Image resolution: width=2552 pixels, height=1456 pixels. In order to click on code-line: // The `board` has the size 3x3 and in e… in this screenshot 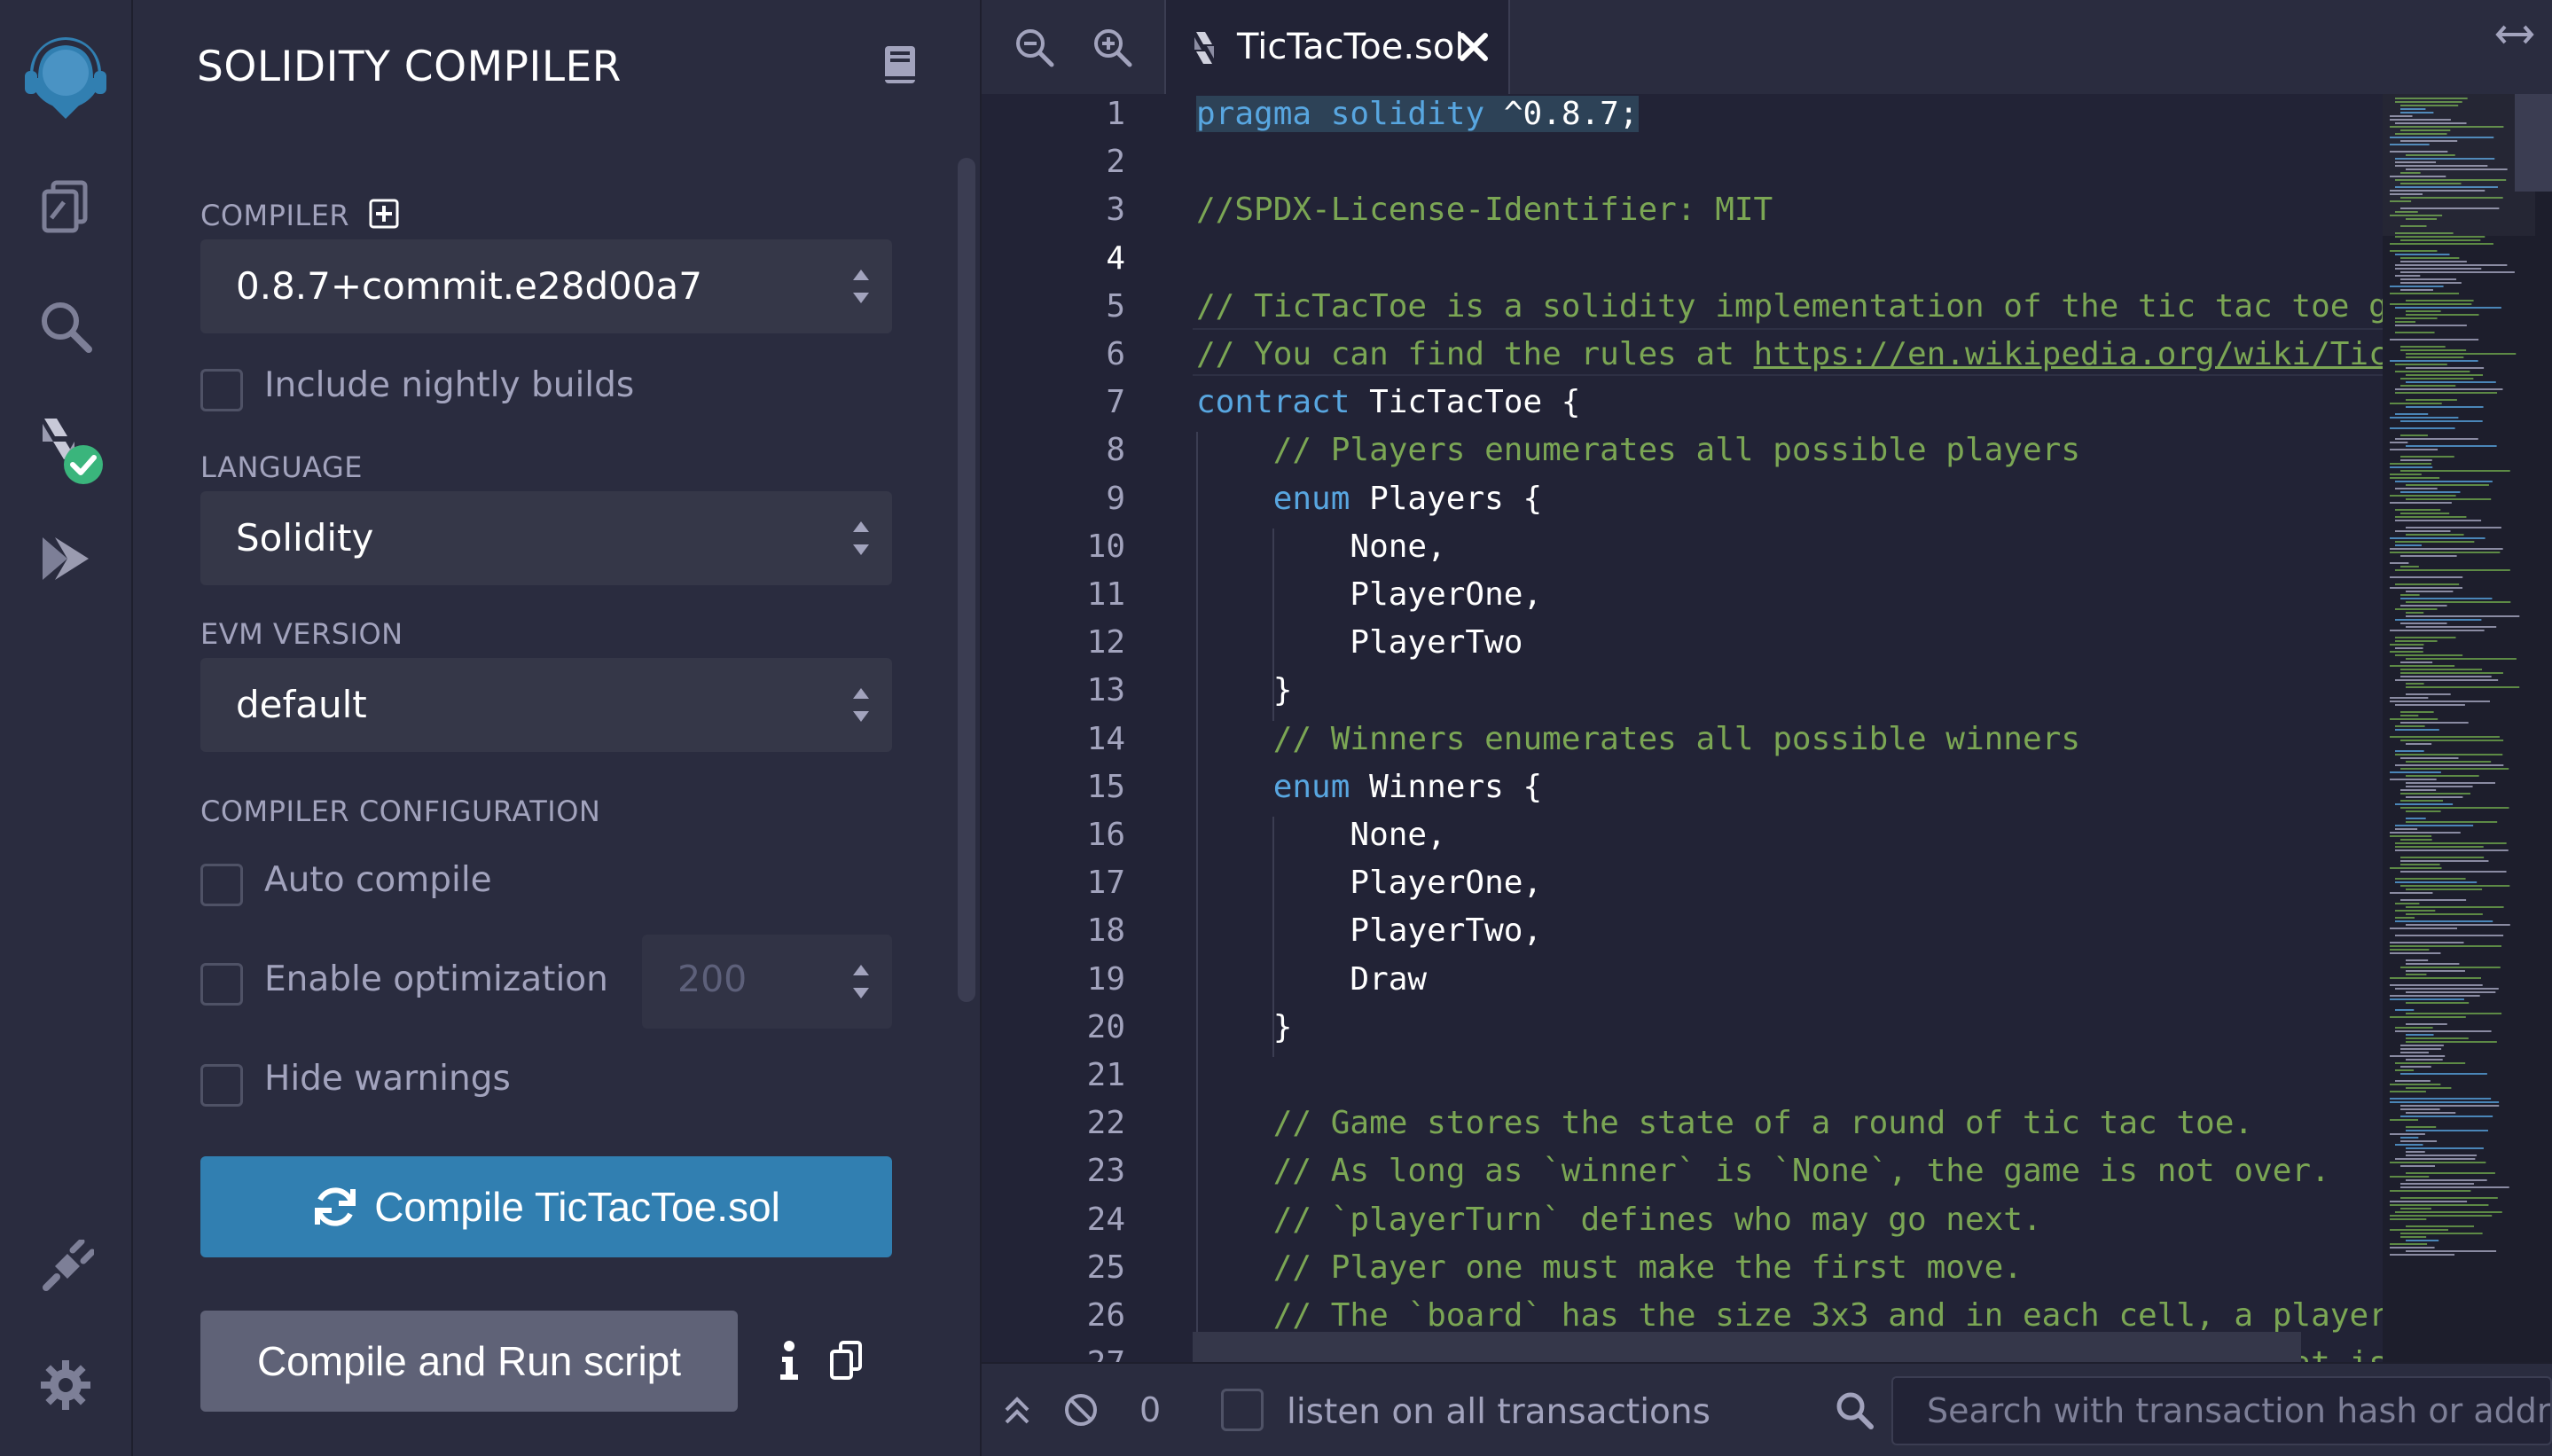, I will do `click(1789, 1315)`.